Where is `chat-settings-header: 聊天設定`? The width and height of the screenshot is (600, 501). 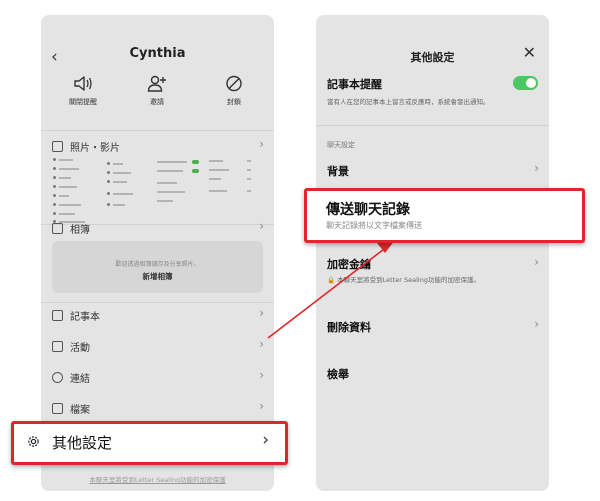 chat-settings-header: 聊天設定 is located at coordinates (341, 145).